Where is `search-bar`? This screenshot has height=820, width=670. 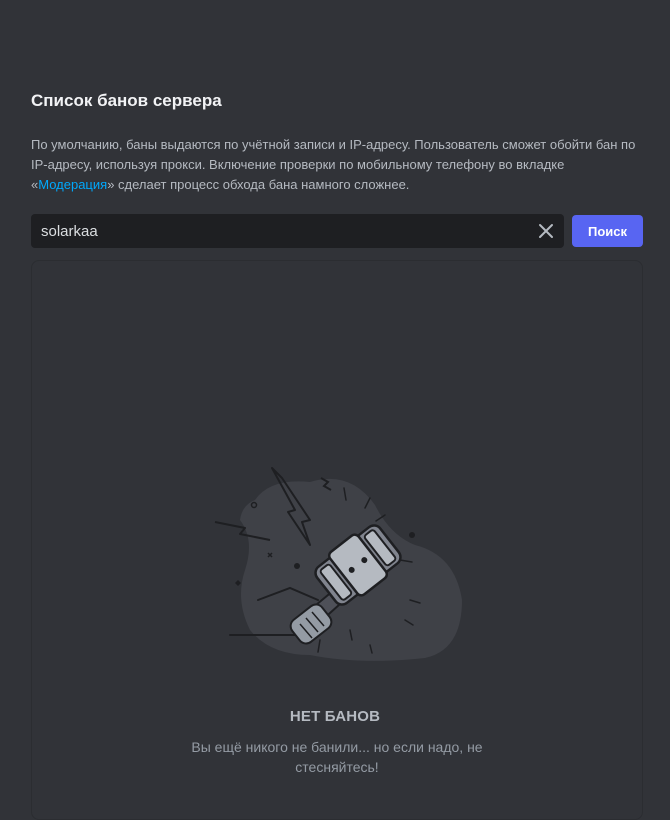 search-bar is located at coordinates (297, 231).